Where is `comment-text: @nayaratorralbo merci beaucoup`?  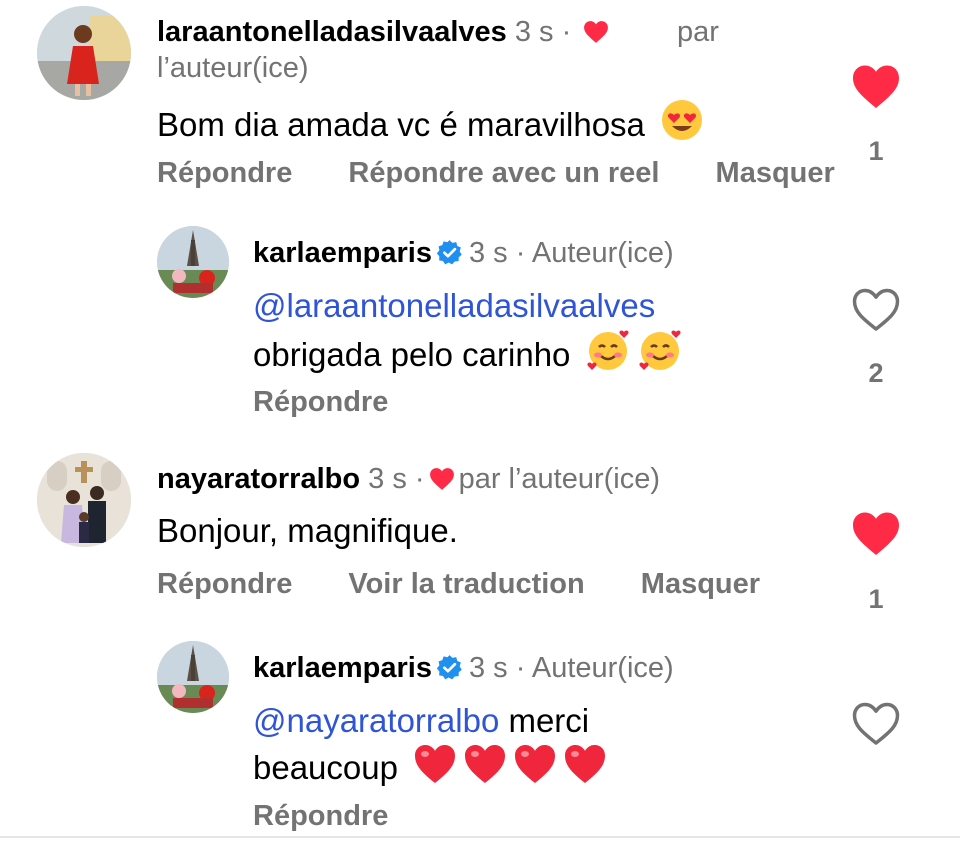 comment-text: @nayaratorralbo merci beaucoup is located at coordinates (430, 744).